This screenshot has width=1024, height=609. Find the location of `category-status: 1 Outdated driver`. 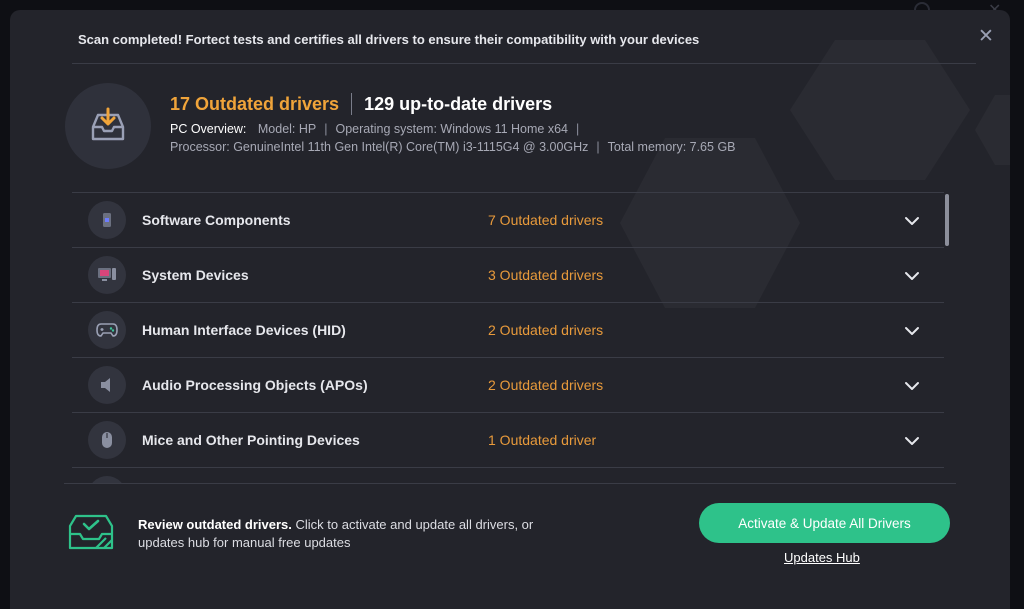

category-status: 1 Outdated driver is located at coordinates (542, 440).